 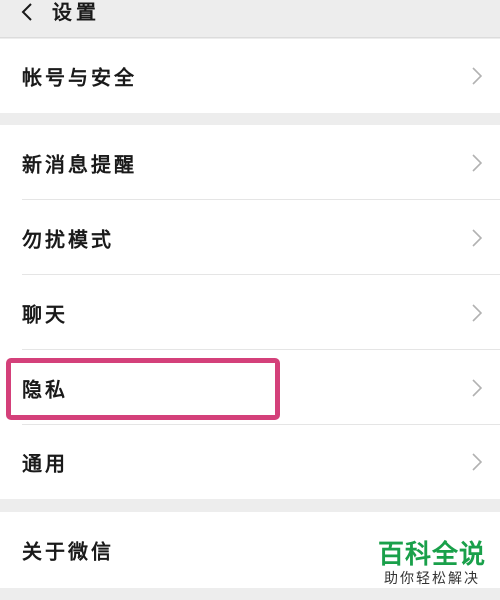 What do you see at coordinates (45, 314) in the screenshot?
I see `settings-item-label: 聊天` at bounding box center [45, 314].